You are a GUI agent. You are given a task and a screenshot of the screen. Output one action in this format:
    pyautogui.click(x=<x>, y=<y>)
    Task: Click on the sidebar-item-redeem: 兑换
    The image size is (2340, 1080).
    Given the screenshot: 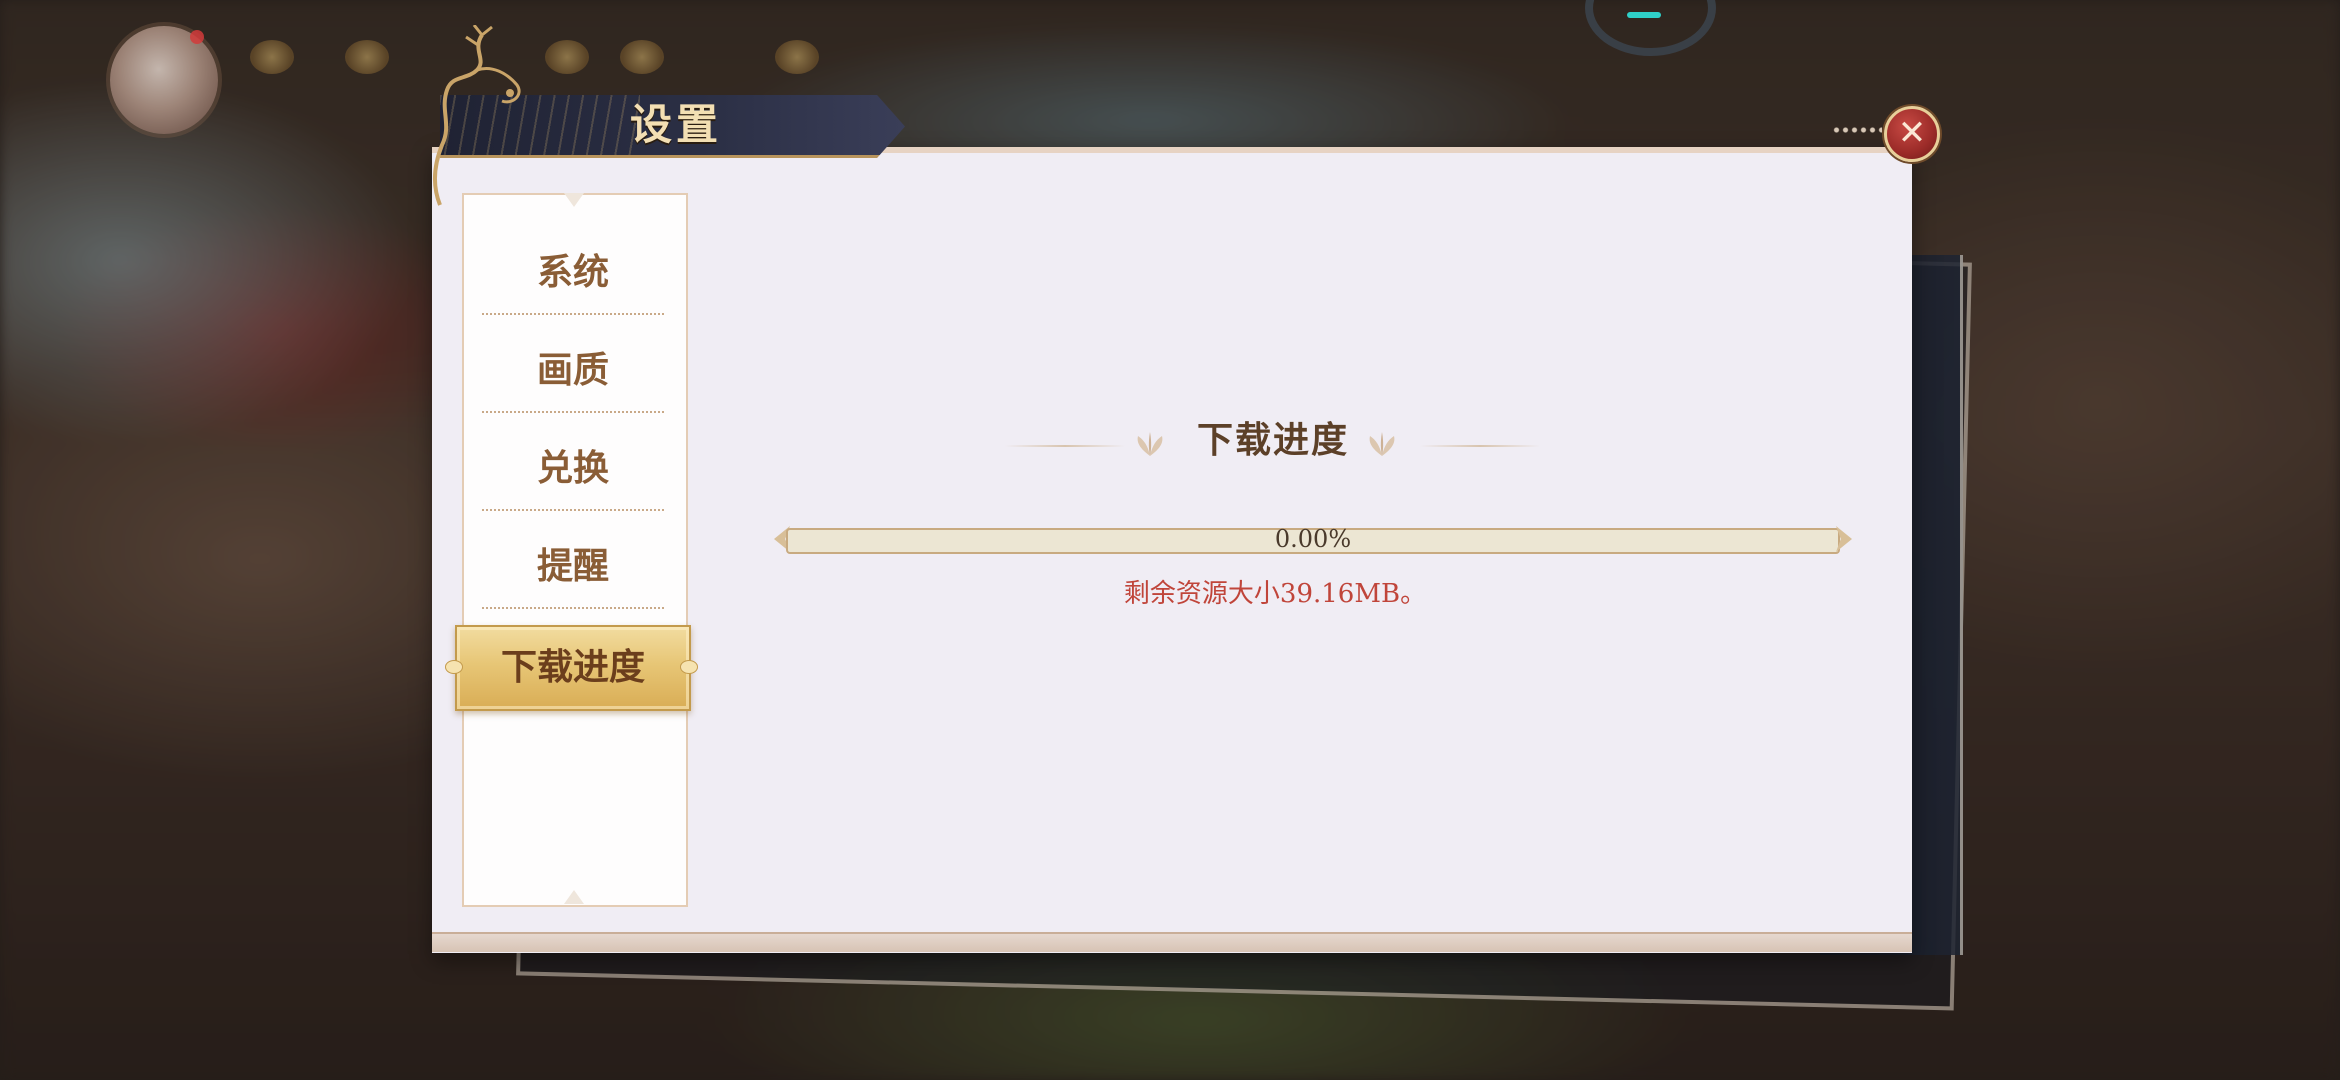 What is the action you would take?
    pyautogui.click(x=573, y=468)
    